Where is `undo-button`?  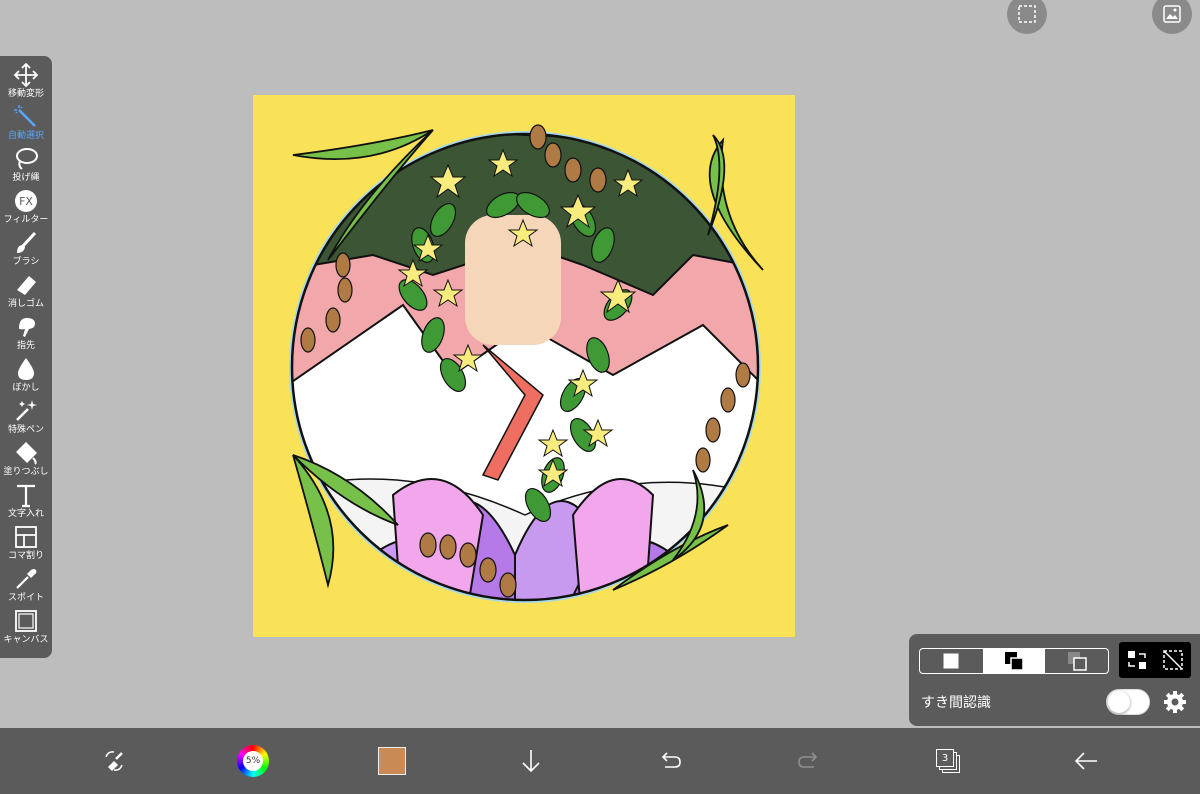 undo-button is located at coordinates (670, 761).